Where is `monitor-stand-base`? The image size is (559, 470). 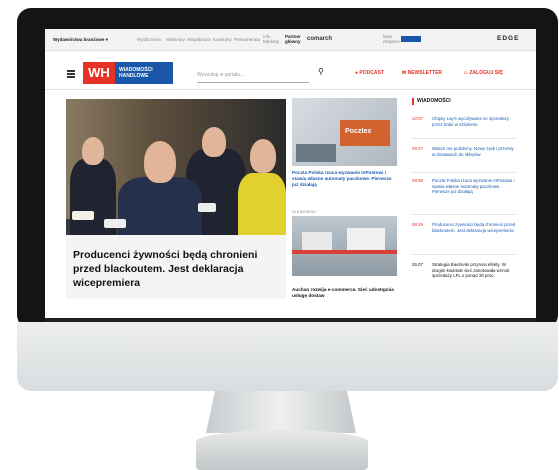 monitor-stand-base is located at coordinates (282, 450).